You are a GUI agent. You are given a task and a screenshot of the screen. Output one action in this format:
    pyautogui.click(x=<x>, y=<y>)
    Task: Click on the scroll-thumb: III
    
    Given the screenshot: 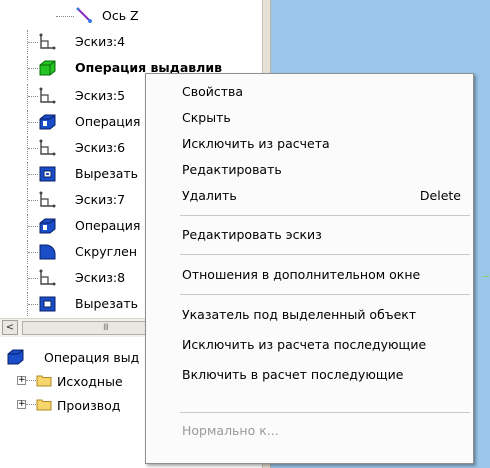 What is the action you would take?
    pyautogui.click(x=85, y=328)
    